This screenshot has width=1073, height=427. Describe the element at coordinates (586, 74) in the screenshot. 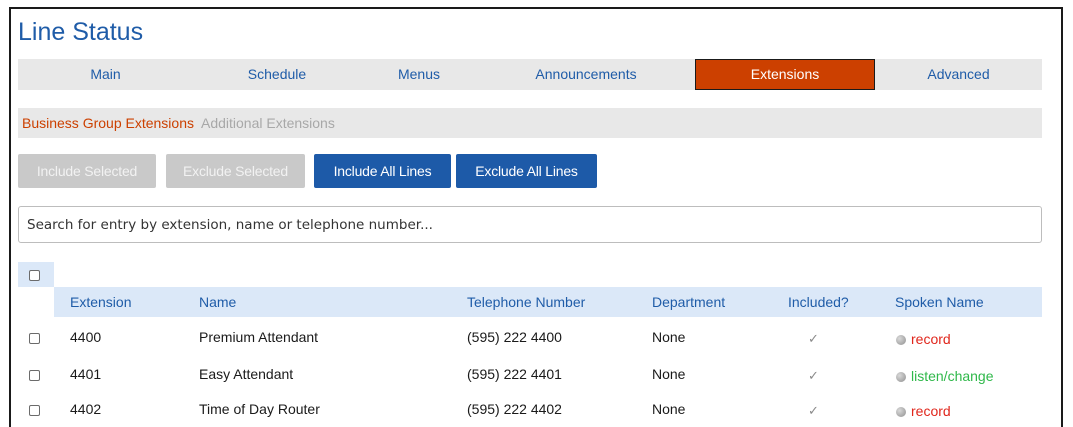

I see `tab-announcements: Announcements` at that location.